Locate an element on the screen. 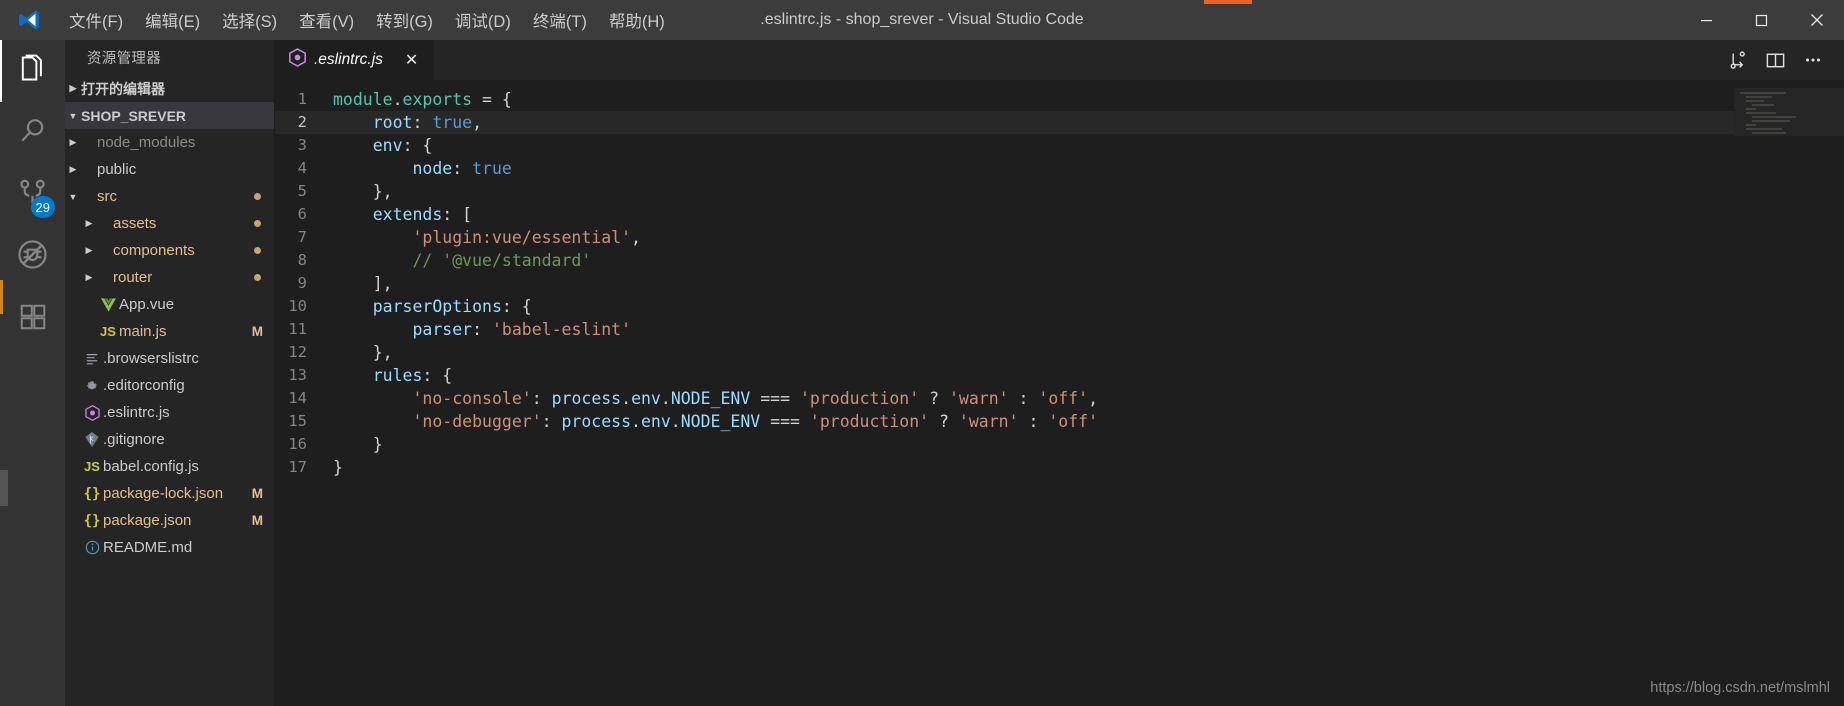 The height and width of the screenshot is (706, 1844). tree-item-editorconfig: .editorconfig is located at coordinates (170, 385).